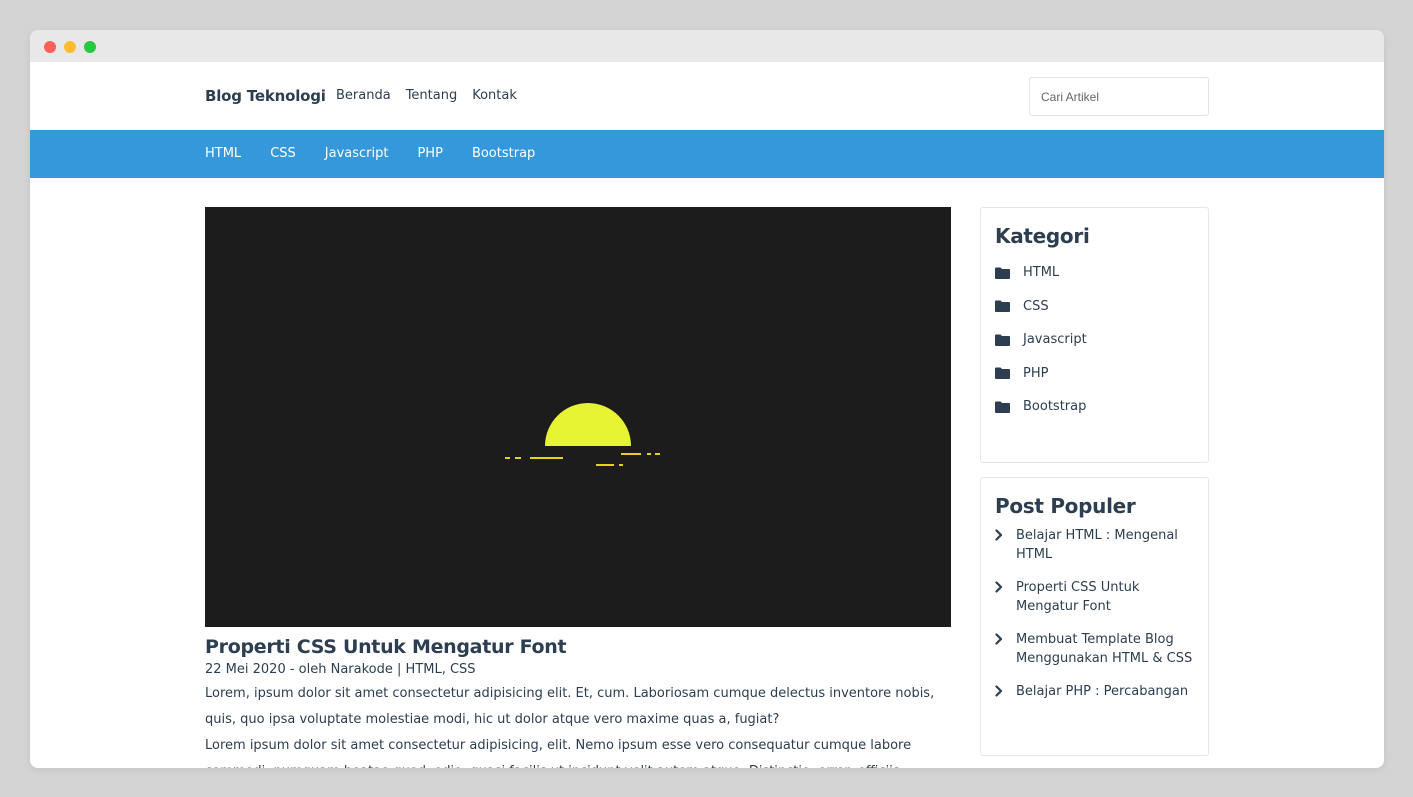  Describe the element at coordinates (283, 153) in the screenshot. I see `category-link-css: CSS` at that location.